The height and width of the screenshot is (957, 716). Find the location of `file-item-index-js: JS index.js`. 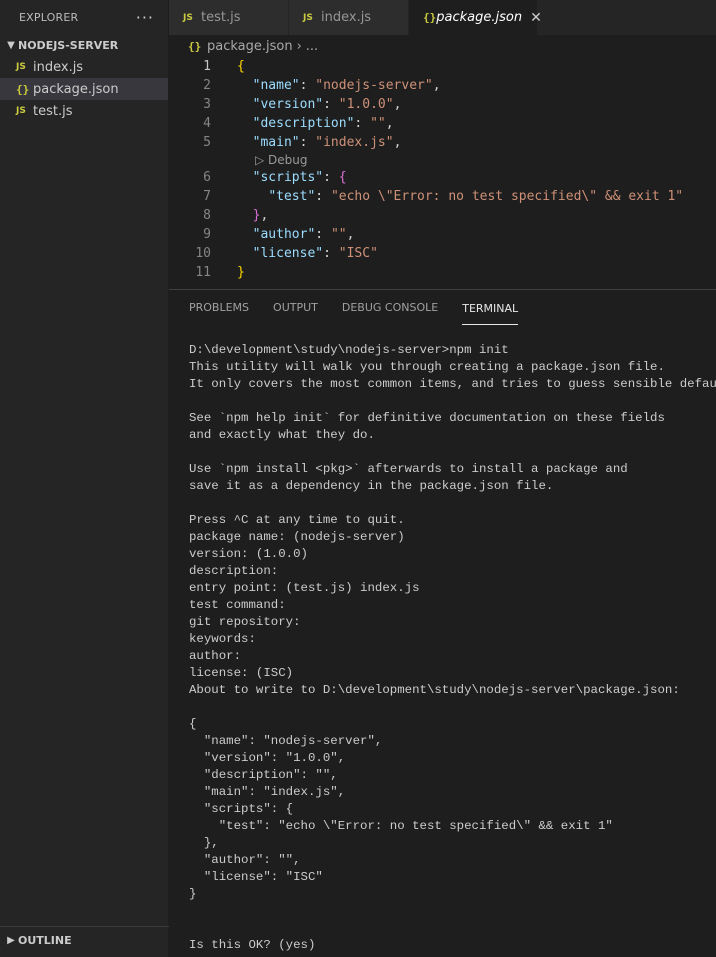

file-item-index-js: JS index.js is located at coordinates (84, 67).